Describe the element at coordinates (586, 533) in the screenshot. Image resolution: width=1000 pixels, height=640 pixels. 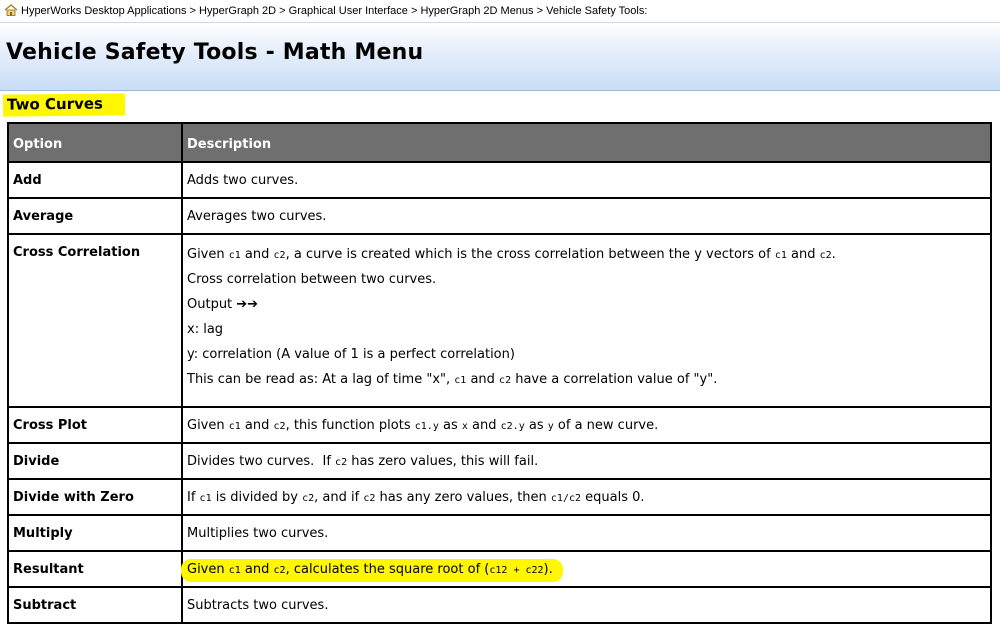
I see `option-description: Multiplies two curves.` at that location.